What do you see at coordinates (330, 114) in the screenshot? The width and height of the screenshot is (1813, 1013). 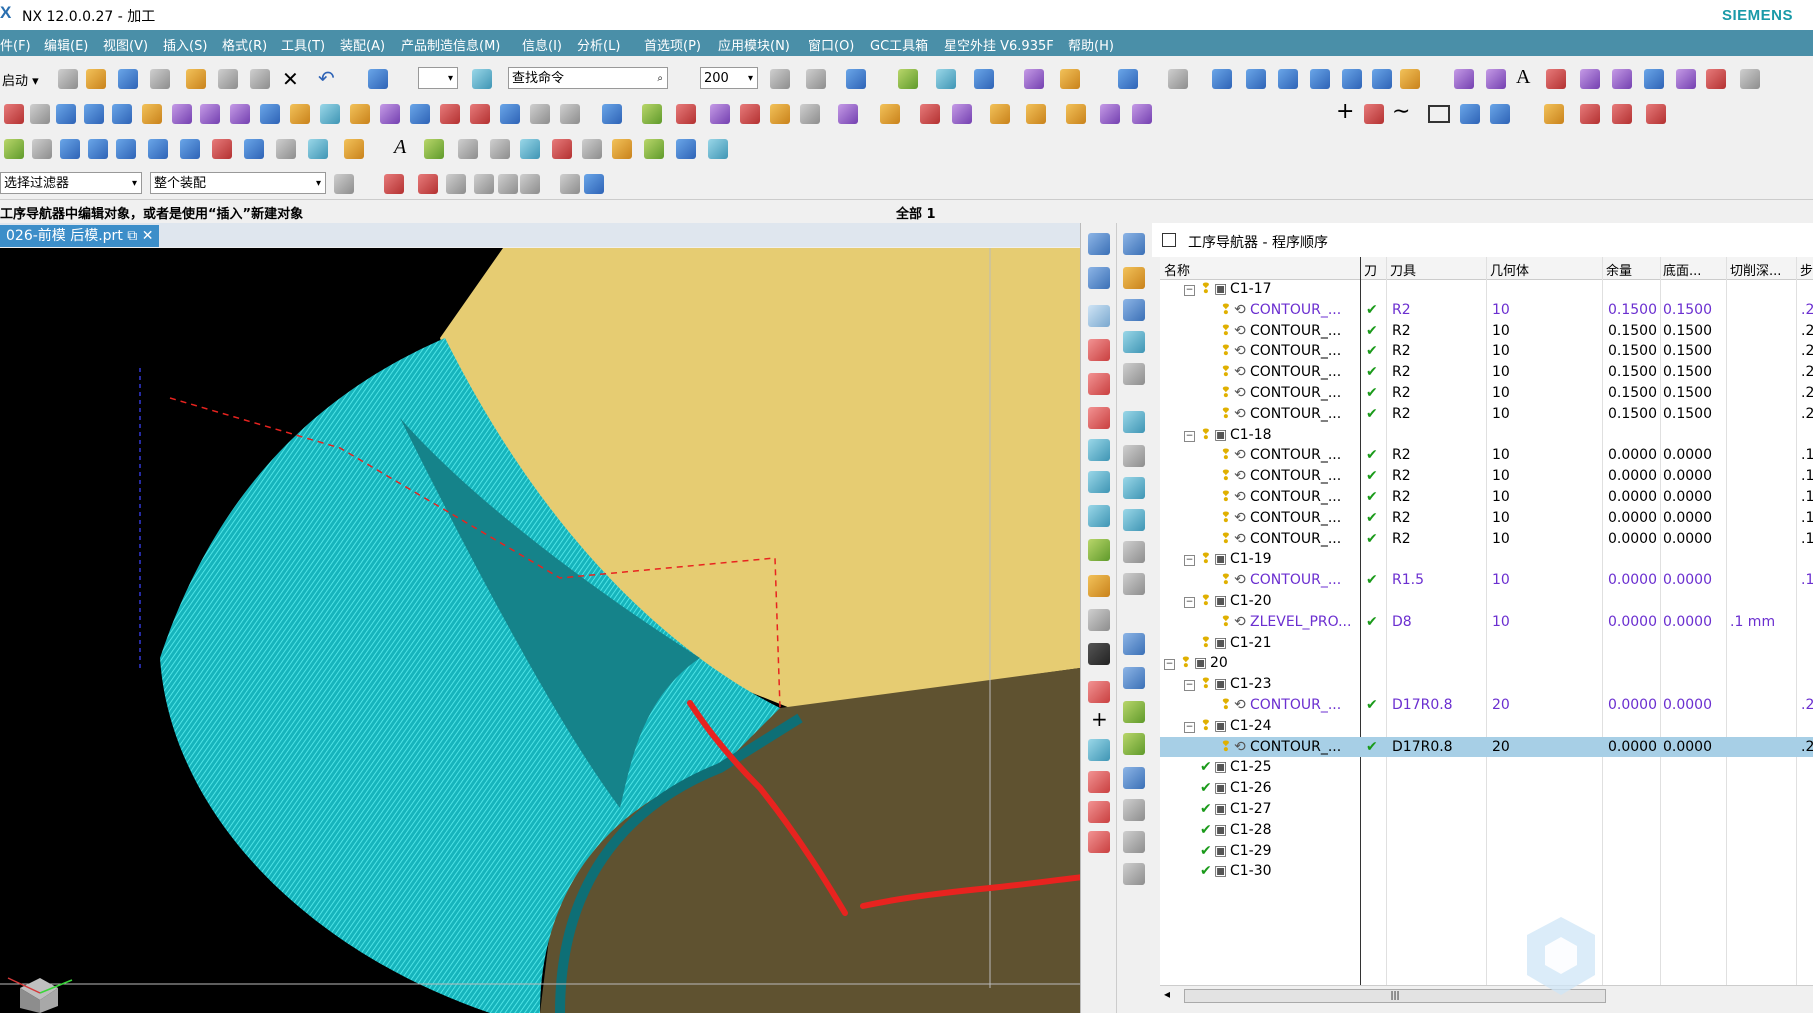 I see `face-mill-icon` at bounding box center [330, 114].